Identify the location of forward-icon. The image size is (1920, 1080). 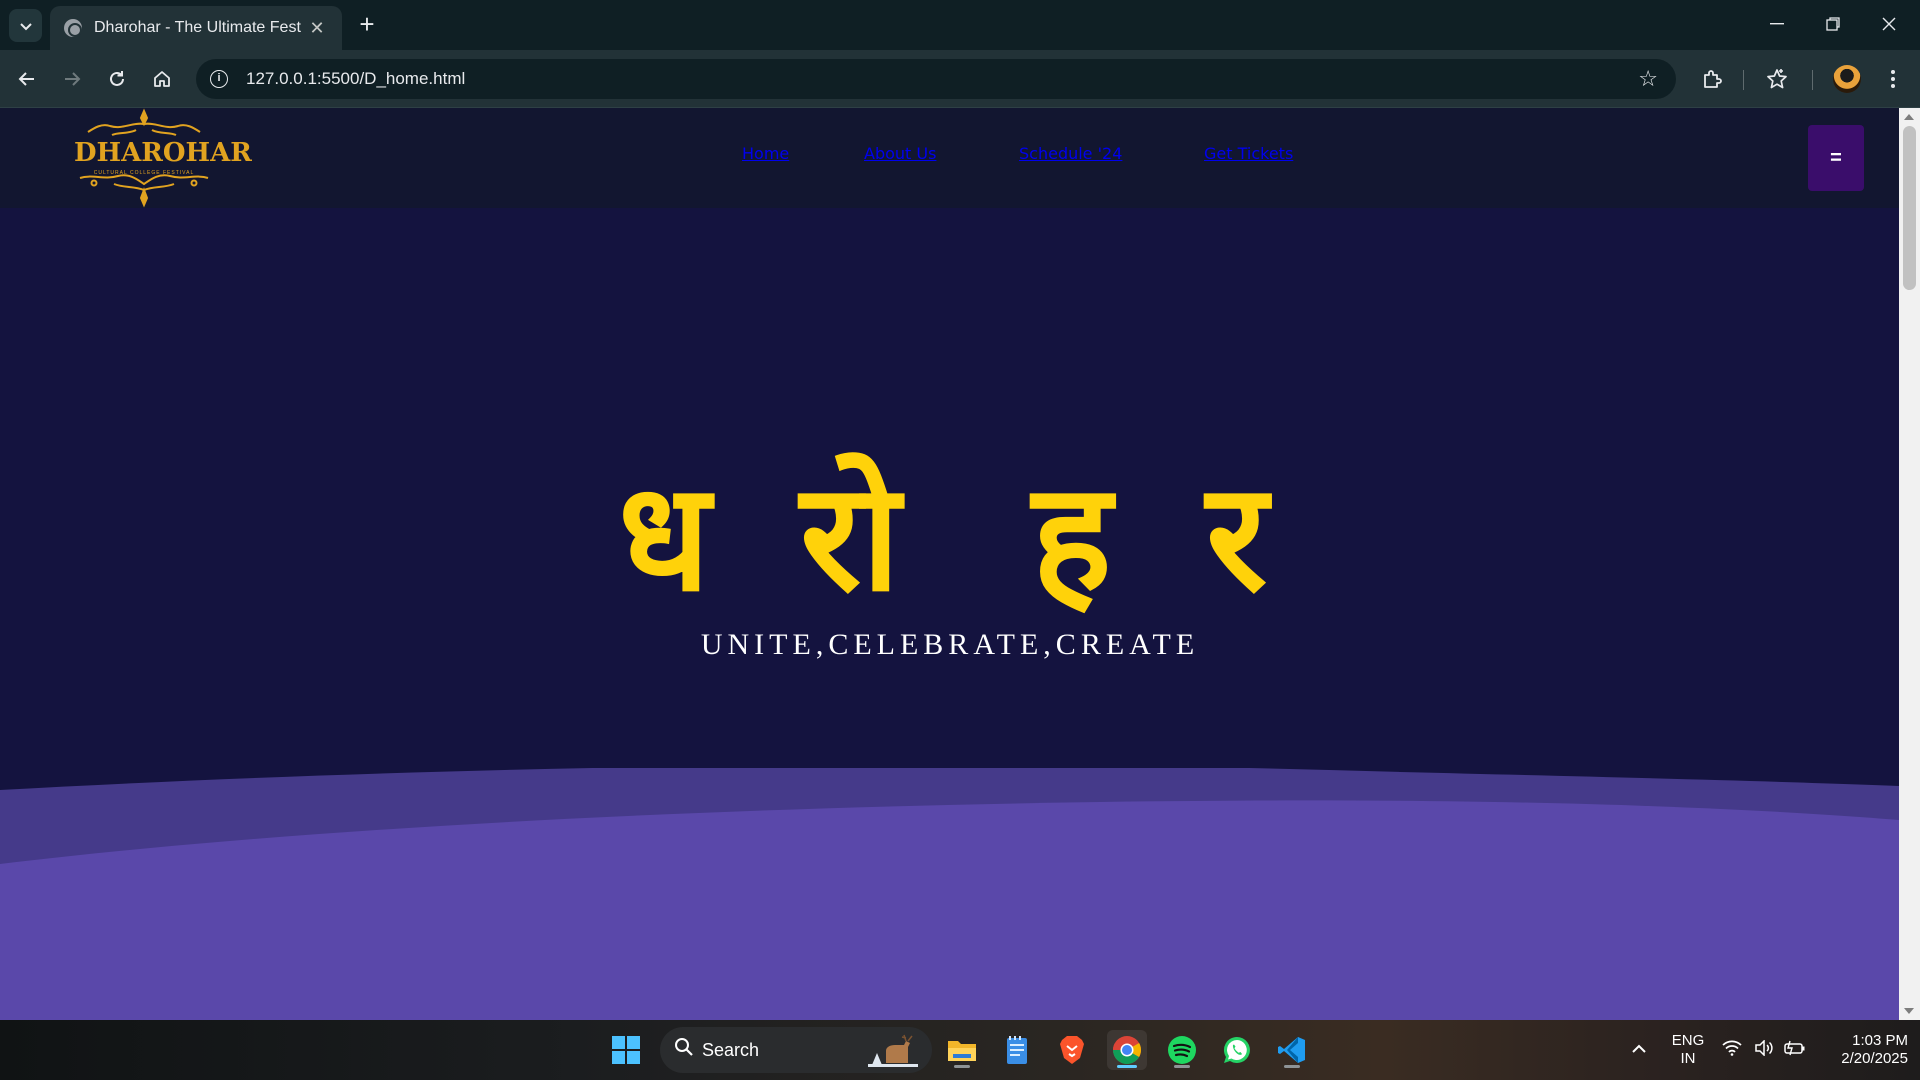
(72, 79).